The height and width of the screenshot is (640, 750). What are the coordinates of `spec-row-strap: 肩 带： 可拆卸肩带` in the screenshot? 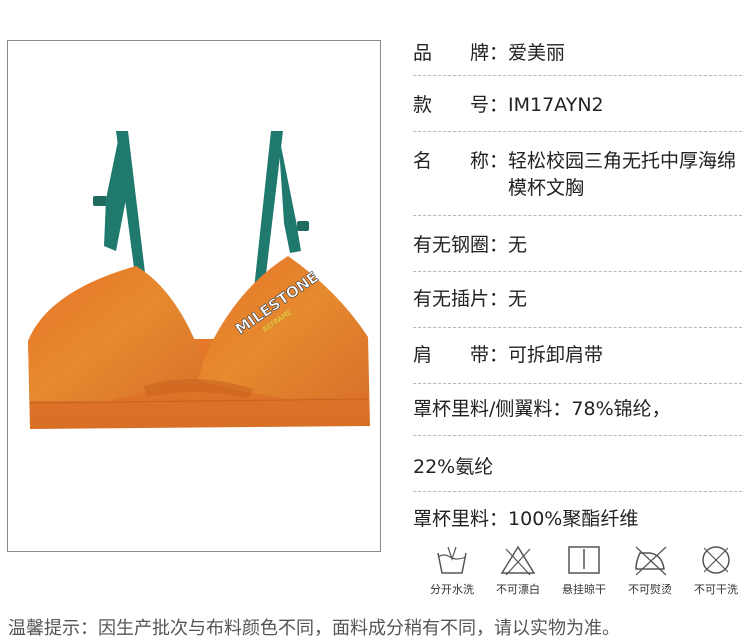 It's located at (577, 356).